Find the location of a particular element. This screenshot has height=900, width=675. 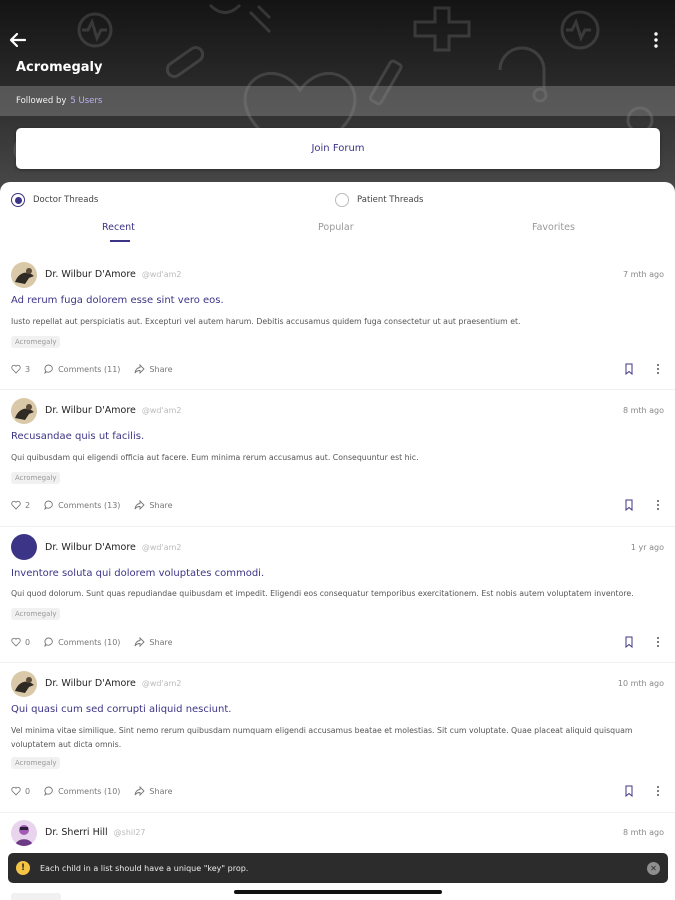

back-arrow-icon is located at coordinates (18, 40).